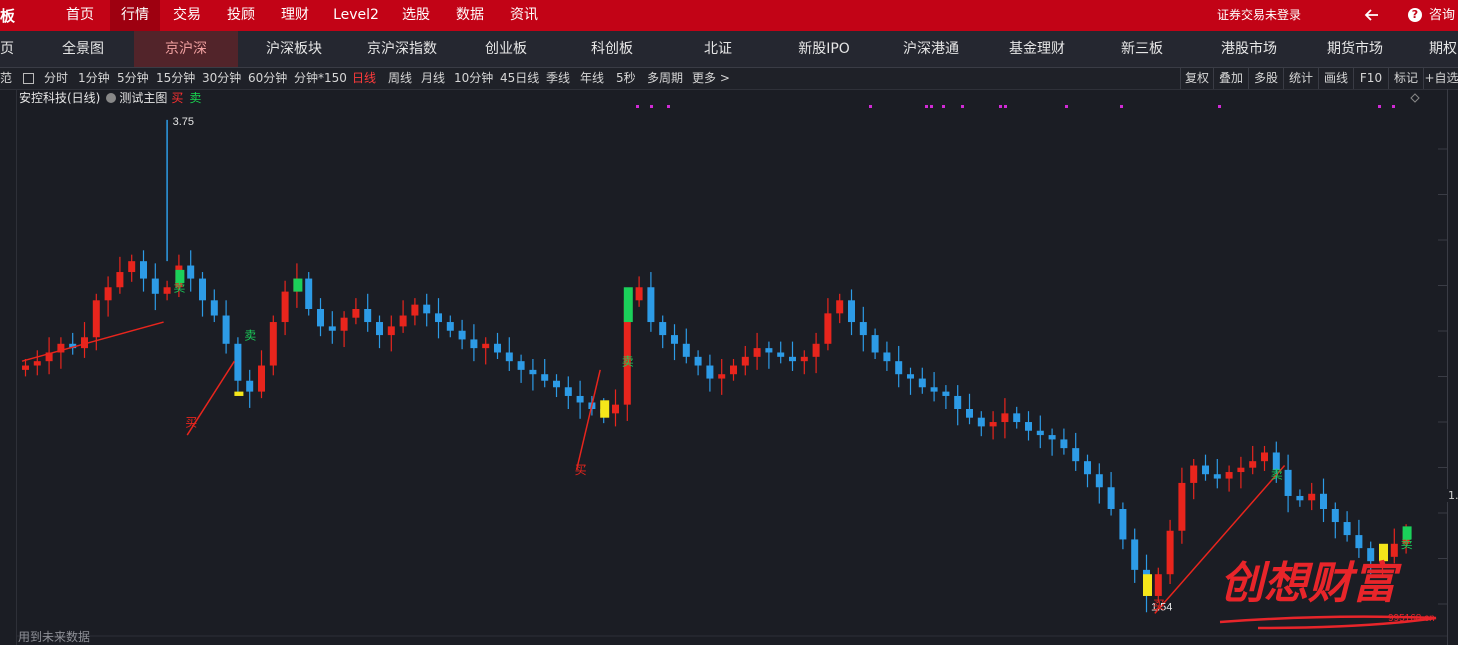 This screenshot has width=1458, height=645. I want to click on tab-overview: 全景图, so click(83, 49).